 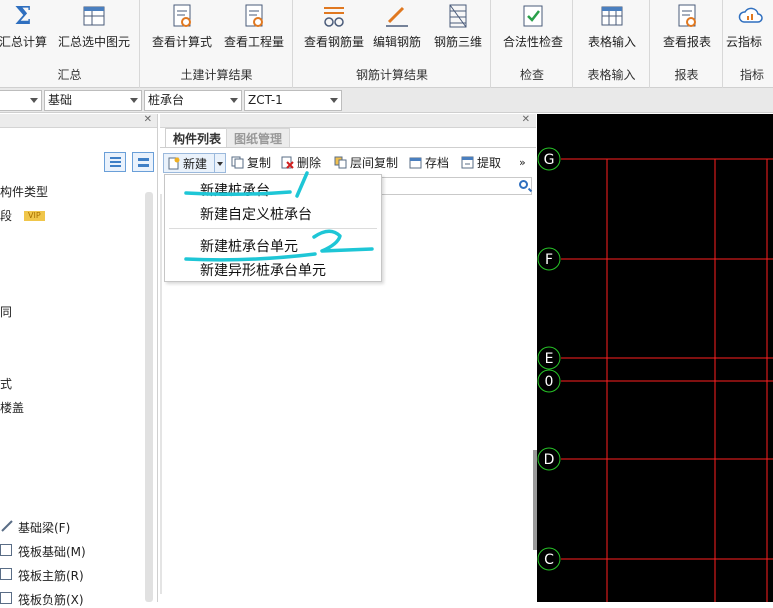 What do you see at coordinates (348, 121) in the screenshot?
I see `list-panel-titlebar: ✕` at bounding box center [348, 121].